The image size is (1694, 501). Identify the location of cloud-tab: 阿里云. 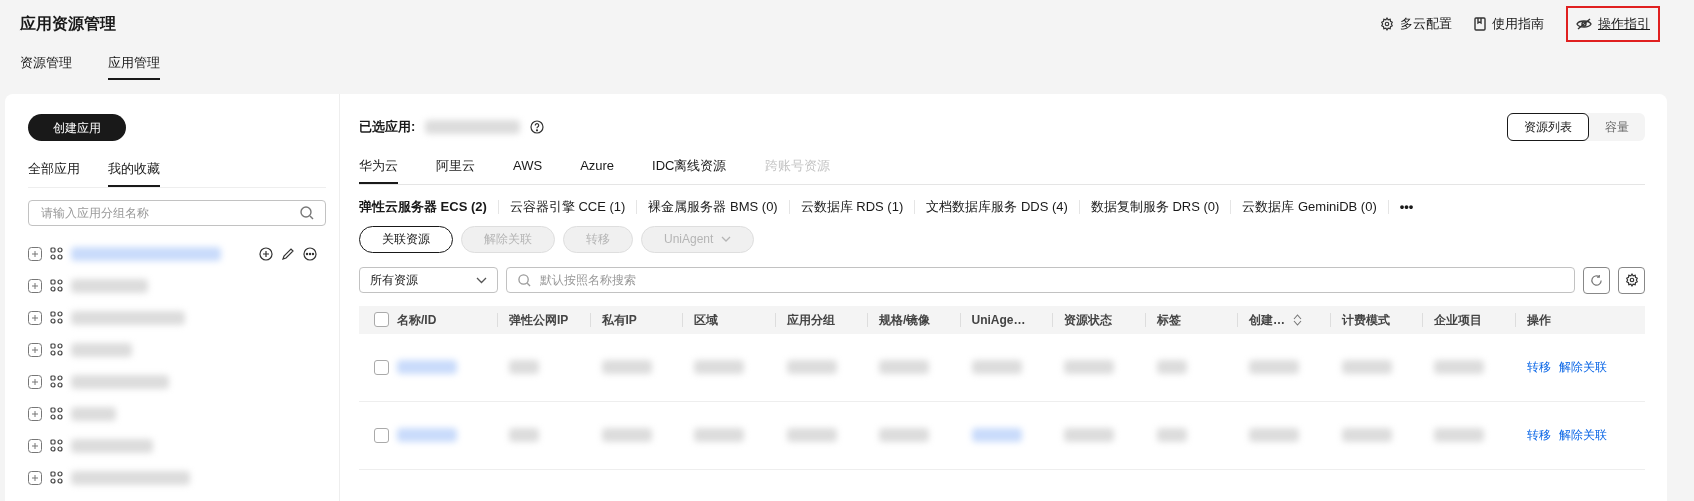
(455, 170).